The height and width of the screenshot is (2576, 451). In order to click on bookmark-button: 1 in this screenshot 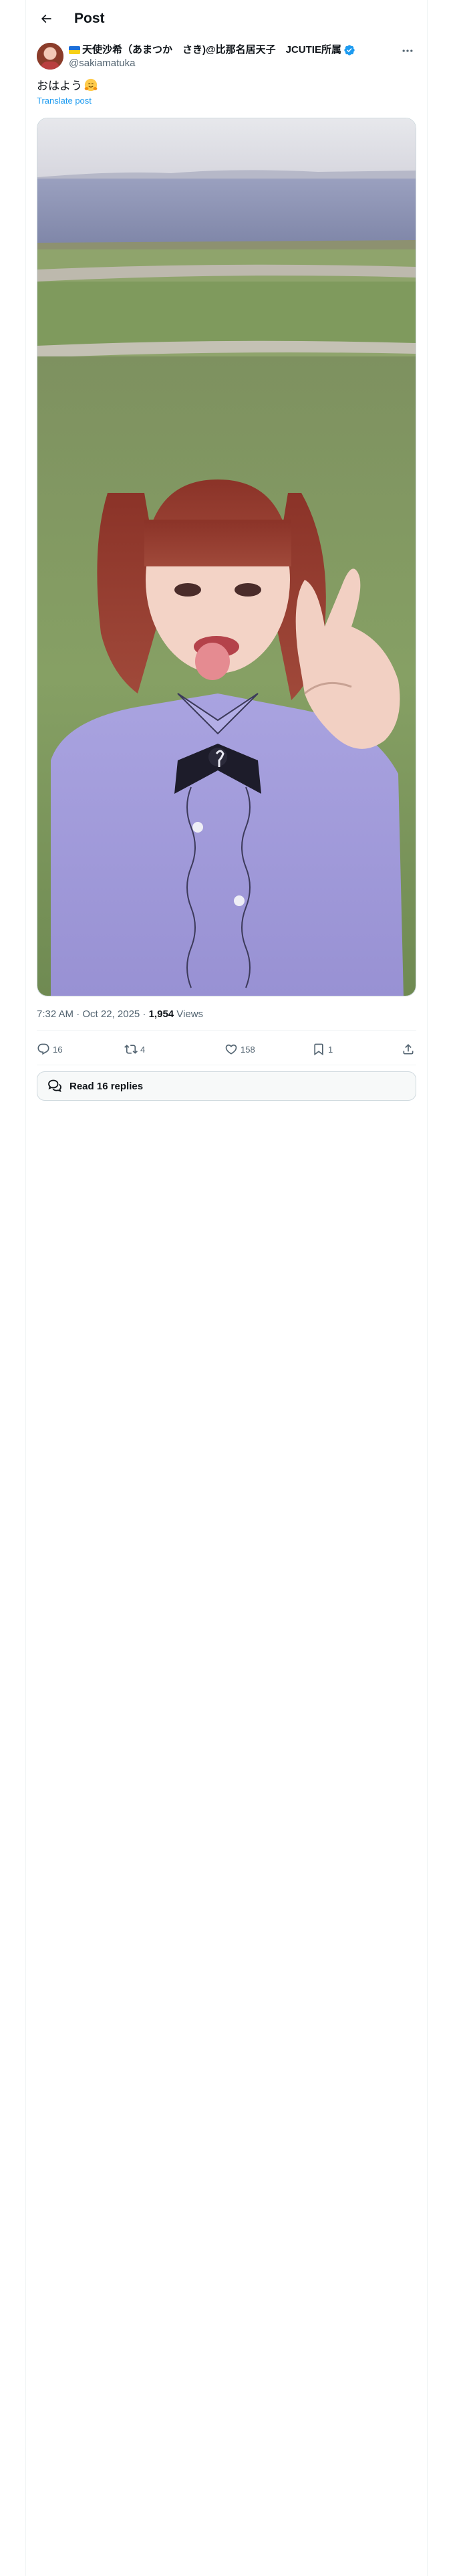, I will do `click(322, 1049)`.